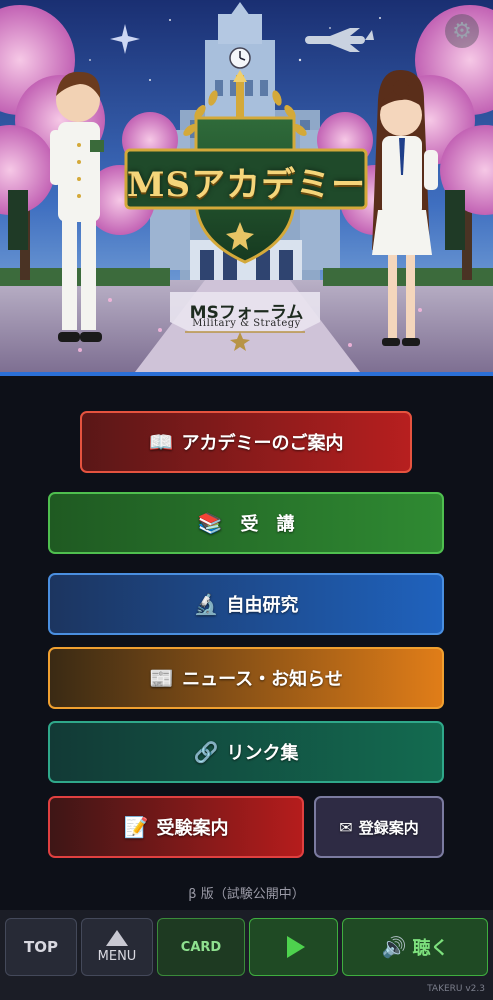 This screenshot has height=1000, width=493. Describe the element at coordinates (267, 524) in the screenshot. I see `course-label: 受 講` at that location.